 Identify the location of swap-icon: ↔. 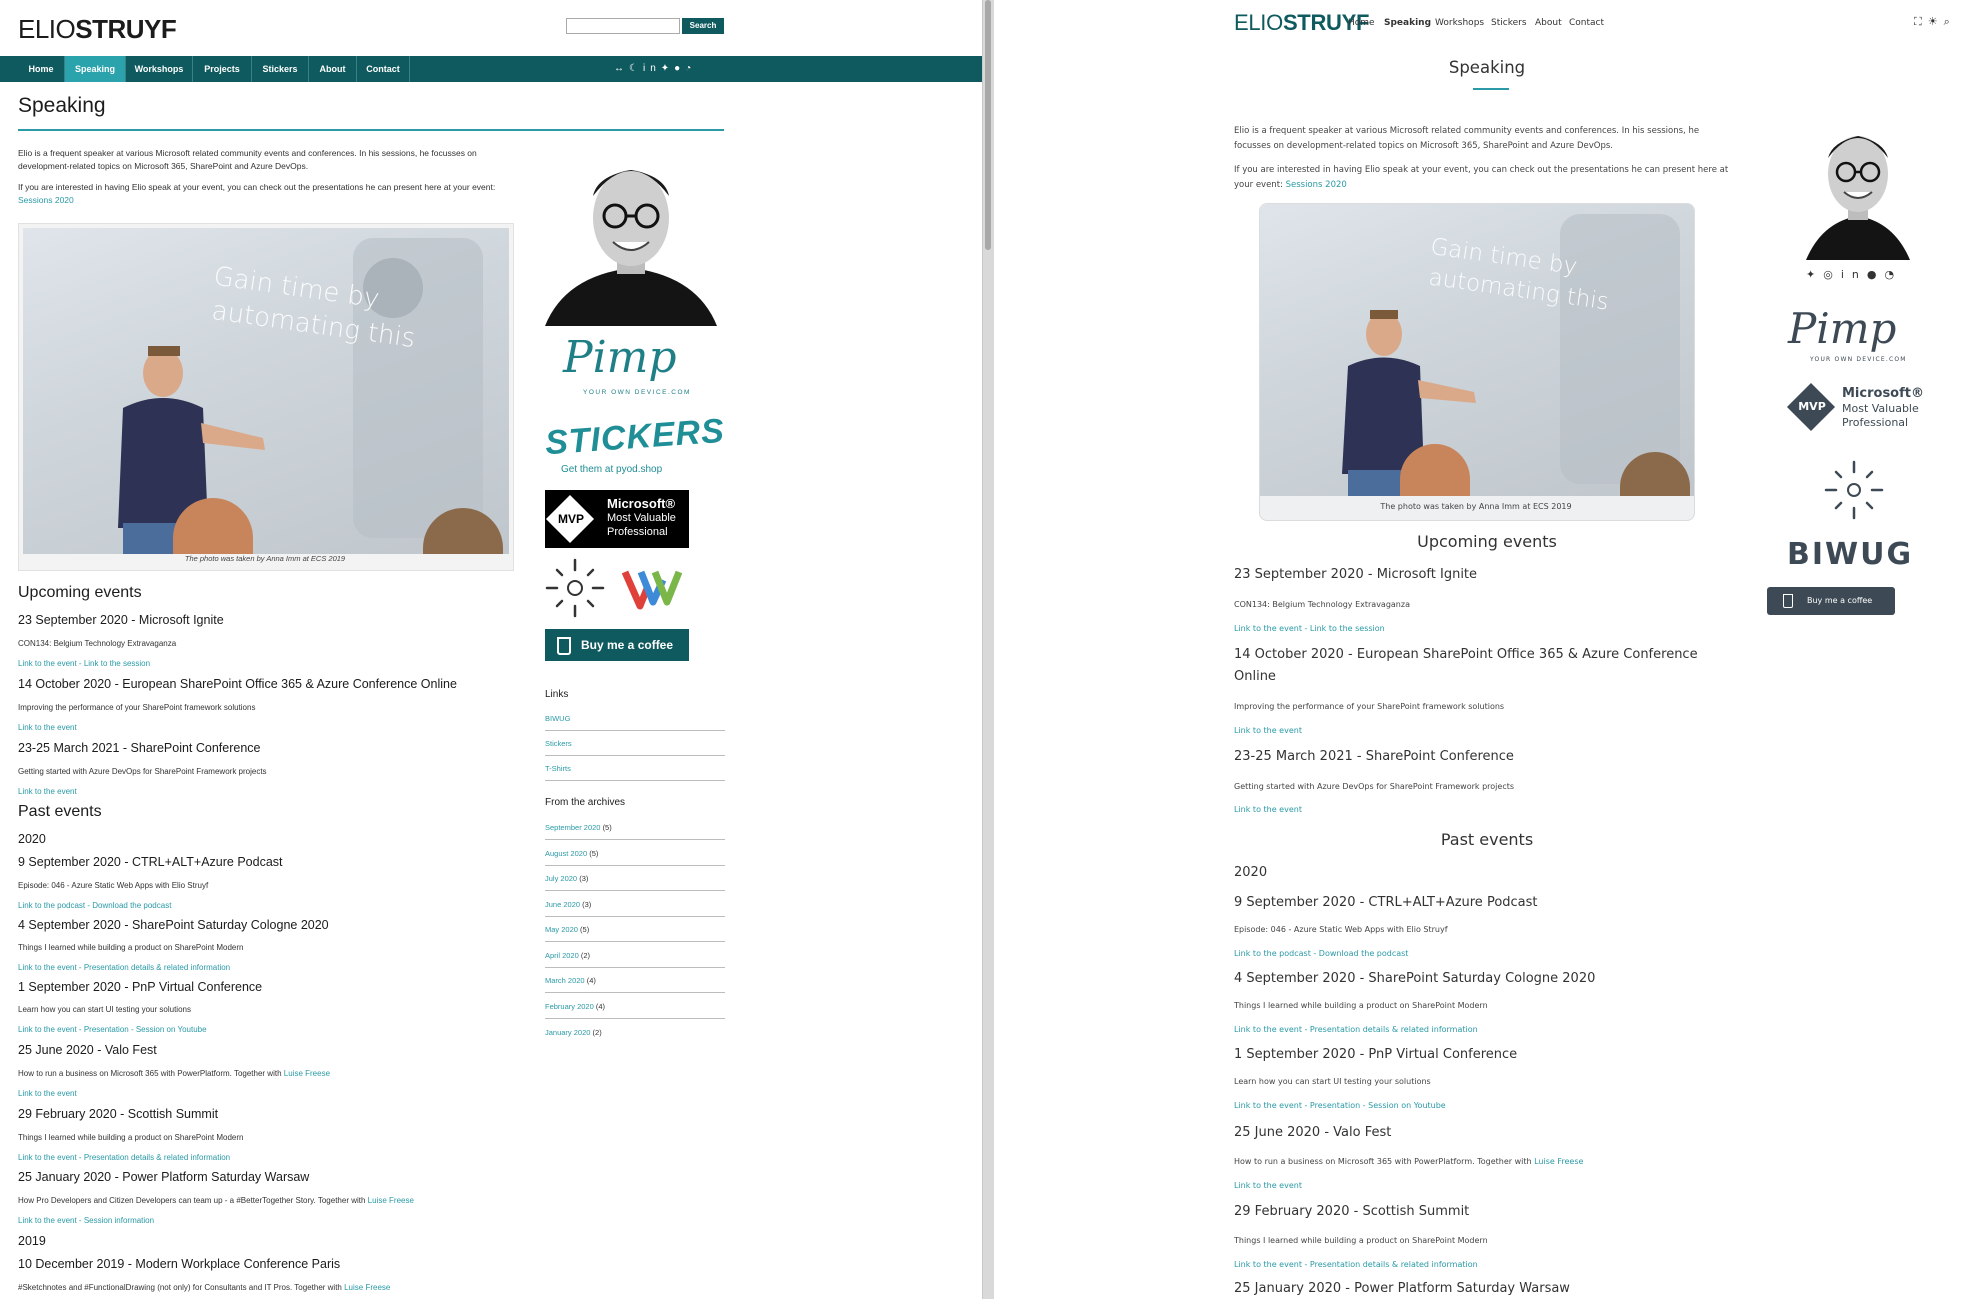
(621, 68).